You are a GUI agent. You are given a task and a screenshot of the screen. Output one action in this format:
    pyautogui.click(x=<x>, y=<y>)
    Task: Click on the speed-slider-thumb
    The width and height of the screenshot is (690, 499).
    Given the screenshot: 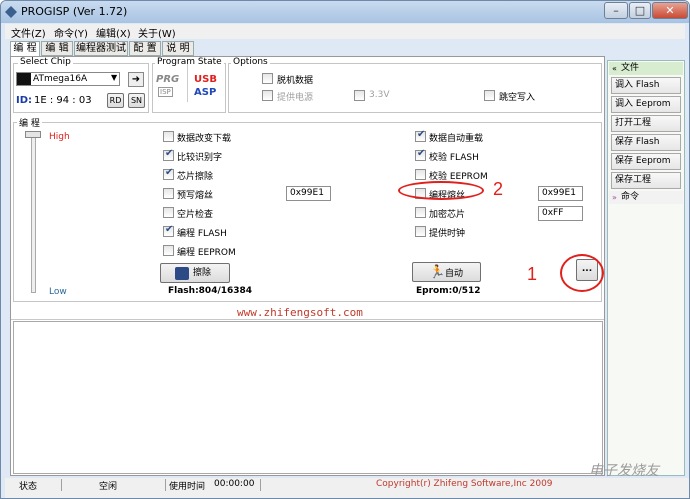 What is the action you would take?
    pyautogui.click(x=33, y=134)
    